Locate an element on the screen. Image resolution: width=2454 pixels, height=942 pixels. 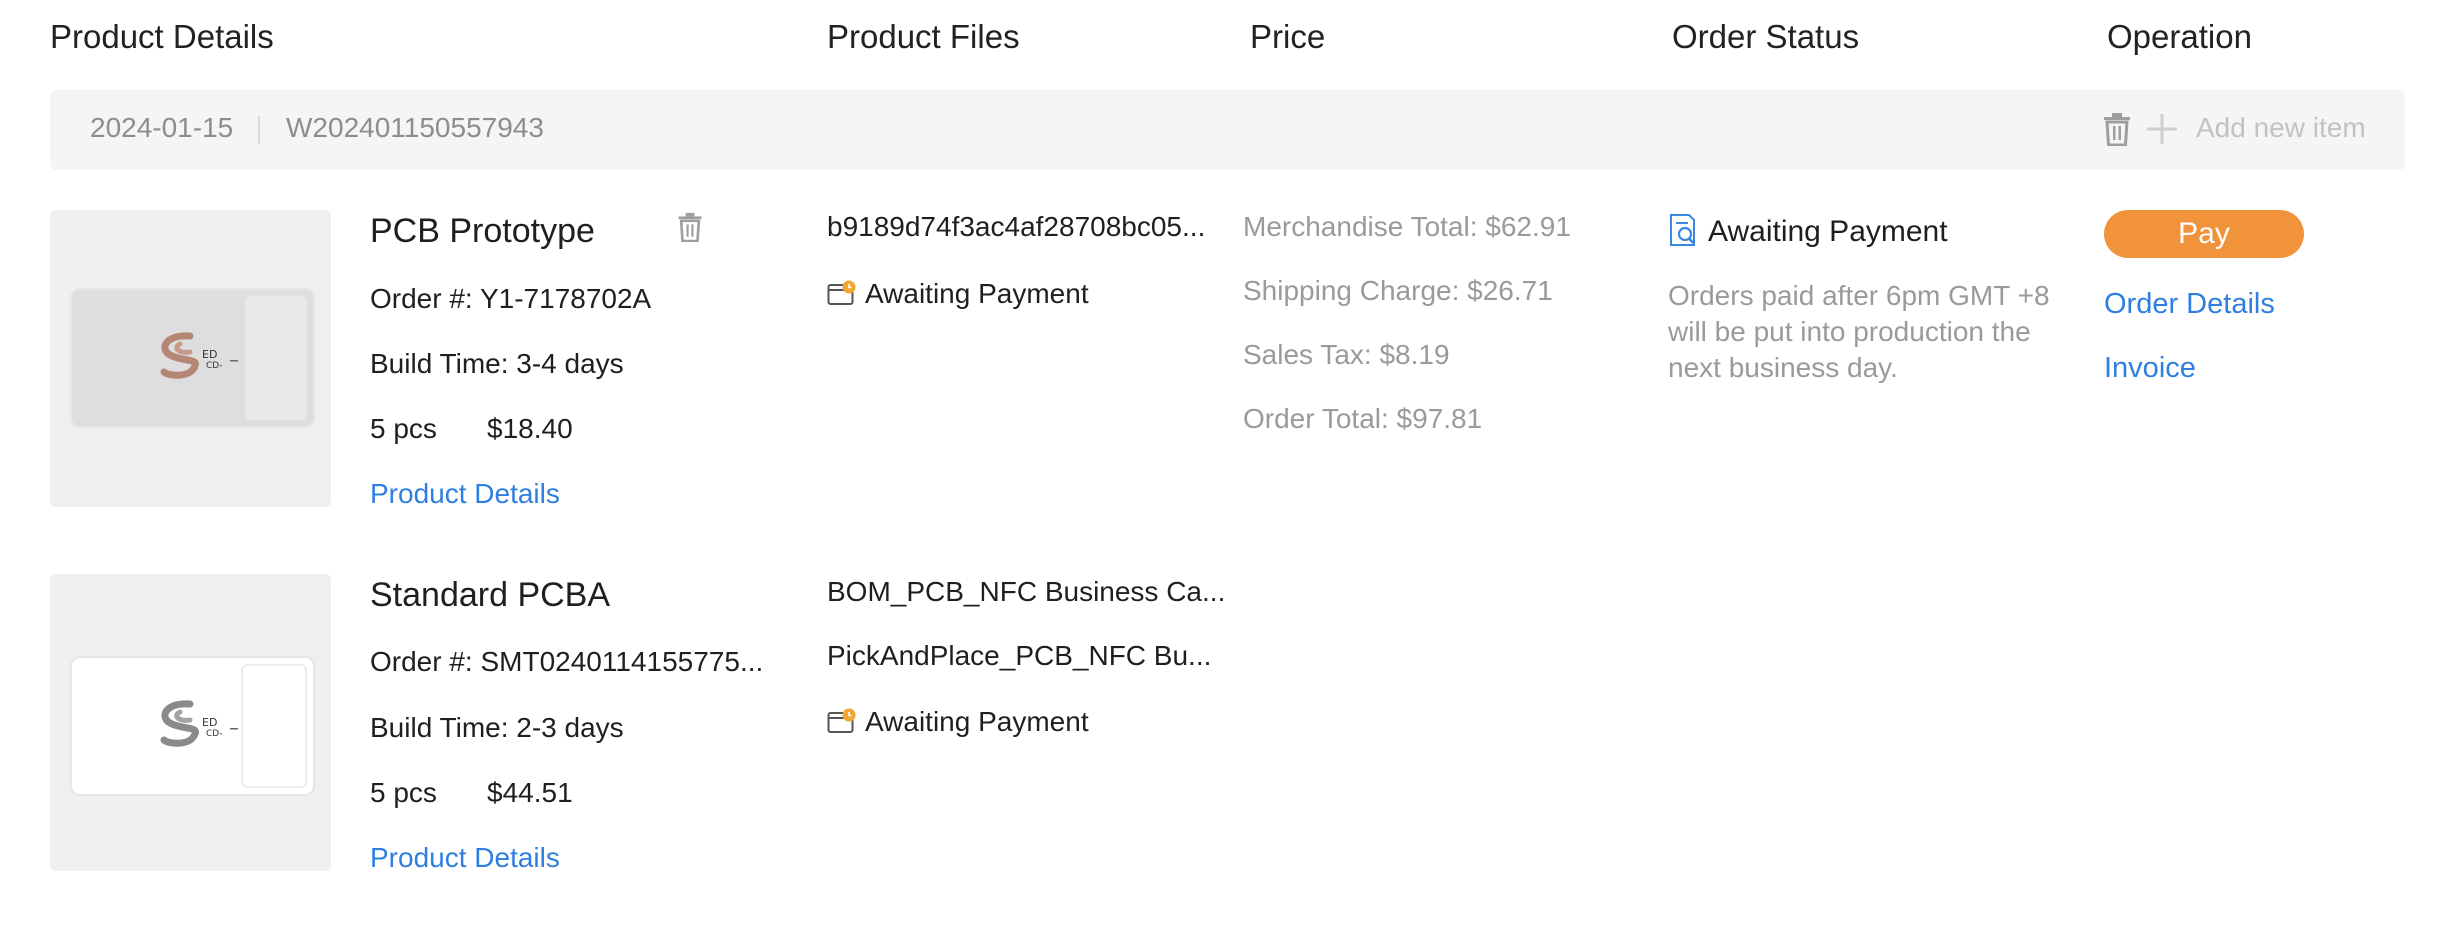
order-id: W202401150557943 is located at coordinates (415, 127).